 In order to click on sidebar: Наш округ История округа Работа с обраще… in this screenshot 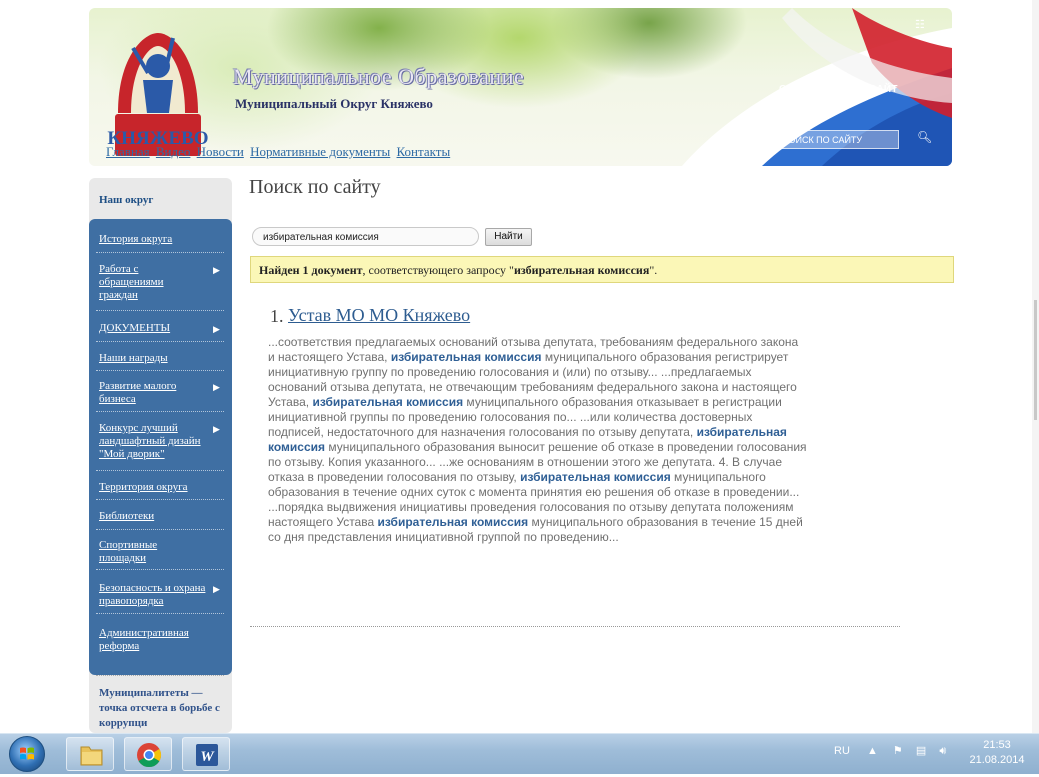, I will do `click(160, 455)`.